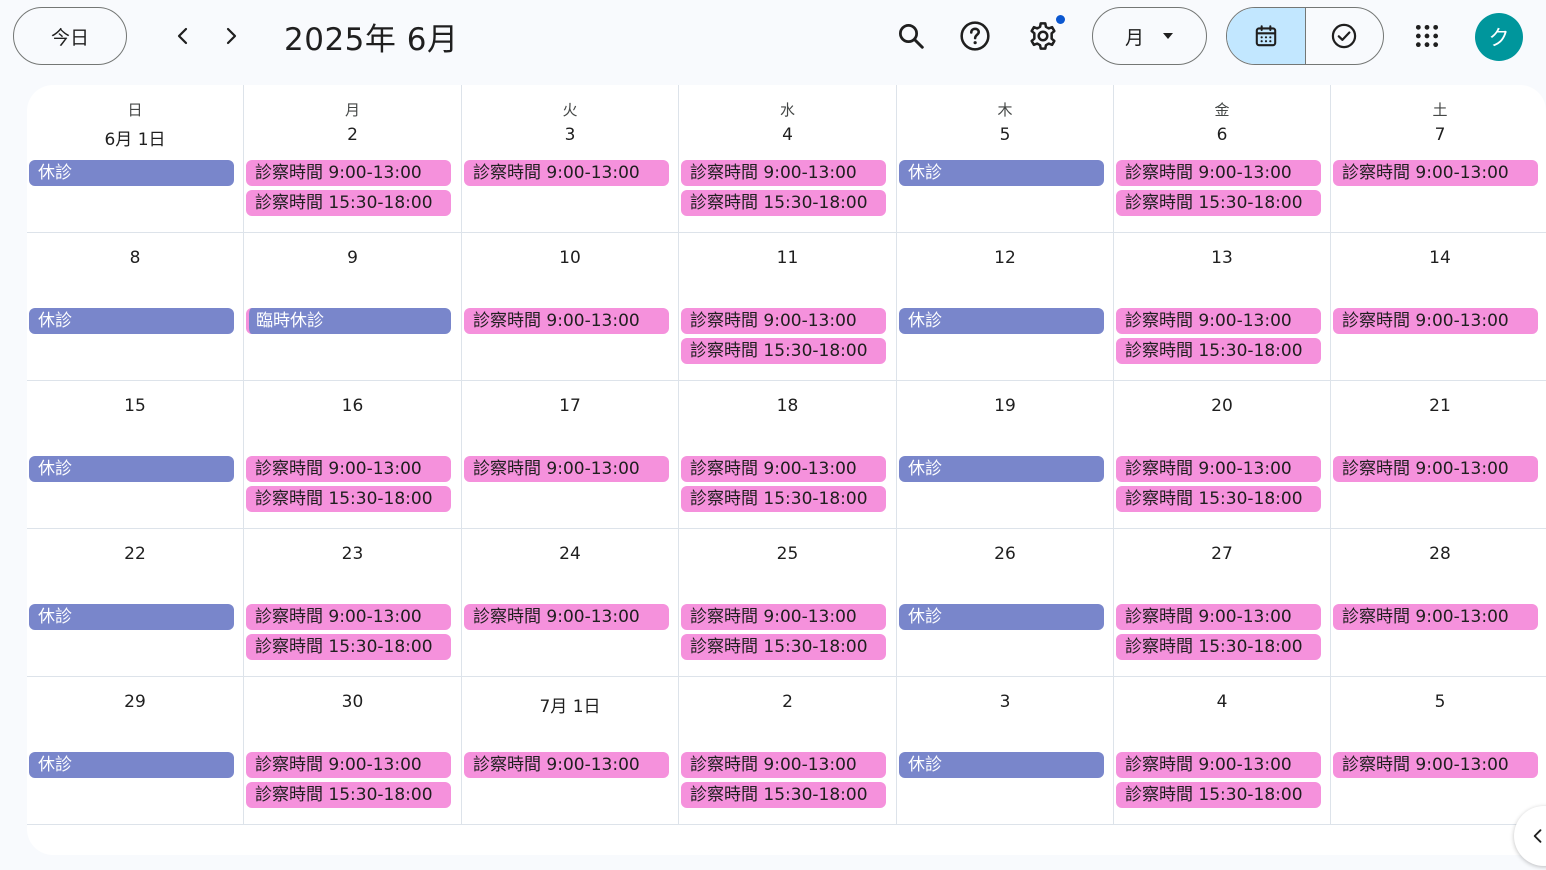 This screenshot has height=870, width=1546. Describe the element at coordinates (353, 455) in the screenshot. I see `day-cell: 16 診察時間 9:00-13:00 診察時間 15:30-18:00` at that location.